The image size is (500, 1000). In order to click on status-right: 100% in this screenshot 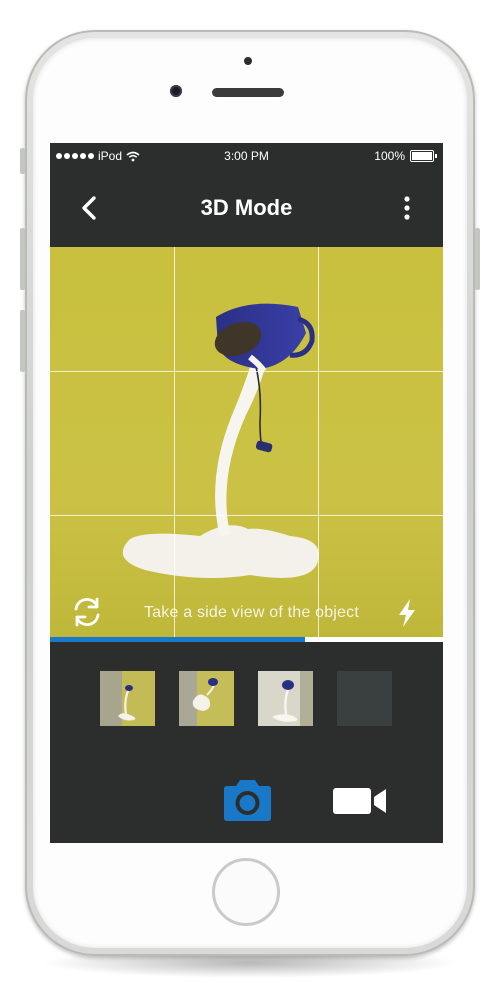, I will do `click(405, 156)`.